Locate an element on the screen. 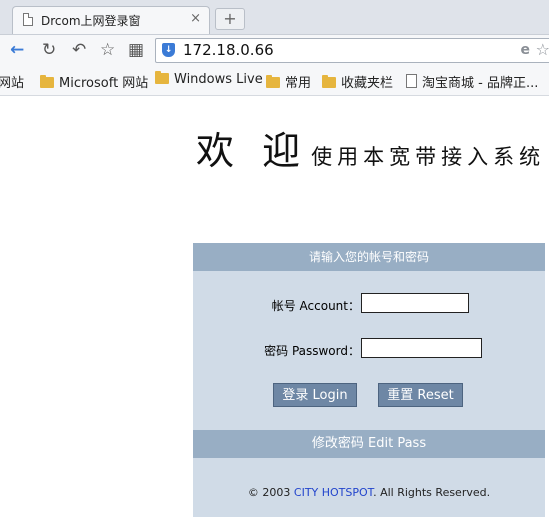  city-hotspot-link: CITY HOTSPOT is located at coordinates (333, 492).